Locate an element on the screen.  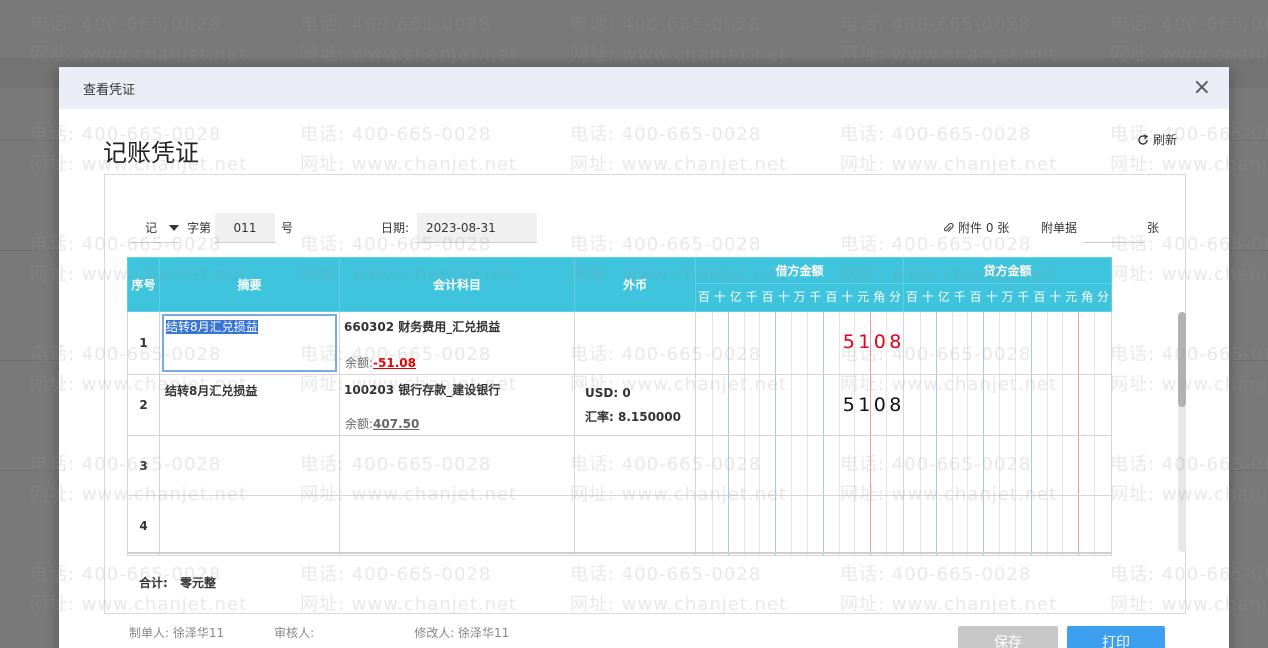
scrollbar is located at coordinates (1182, 432).